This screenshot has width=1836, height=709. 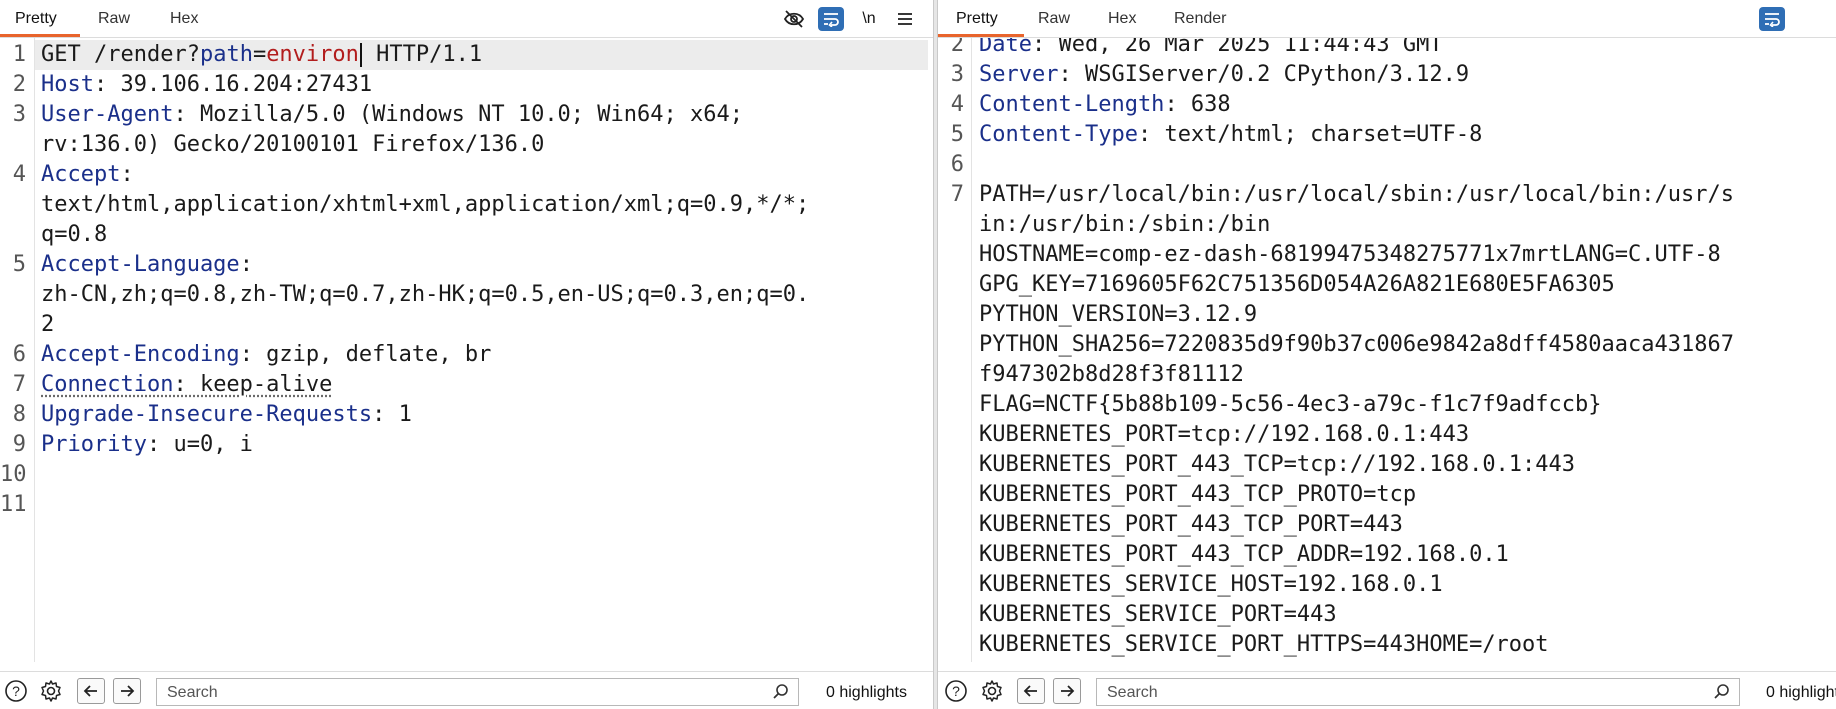 What do you see at coordinates (207, 414) in the screenshot?
I see `header-name: Upgrade-Insecure-Requests` at bounding box center [207, 414].